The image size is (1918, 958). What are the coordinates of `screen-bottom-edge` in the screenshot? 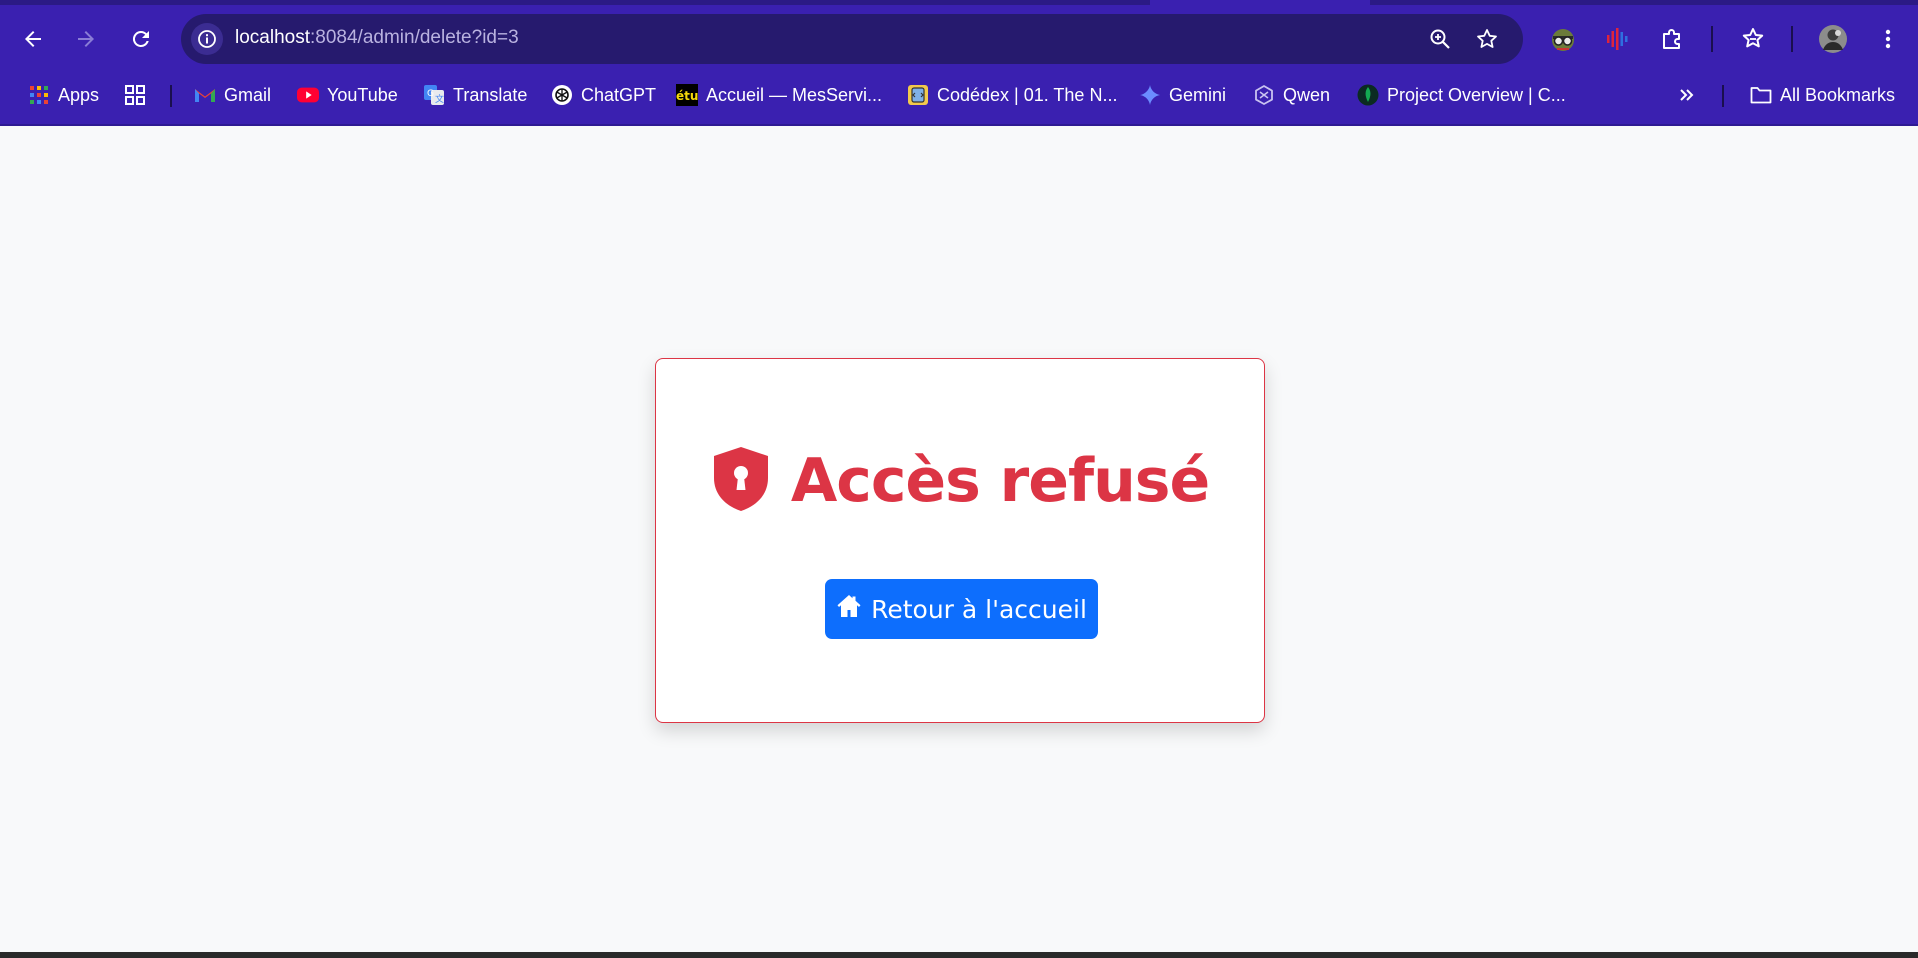 It's located at (959, 955).